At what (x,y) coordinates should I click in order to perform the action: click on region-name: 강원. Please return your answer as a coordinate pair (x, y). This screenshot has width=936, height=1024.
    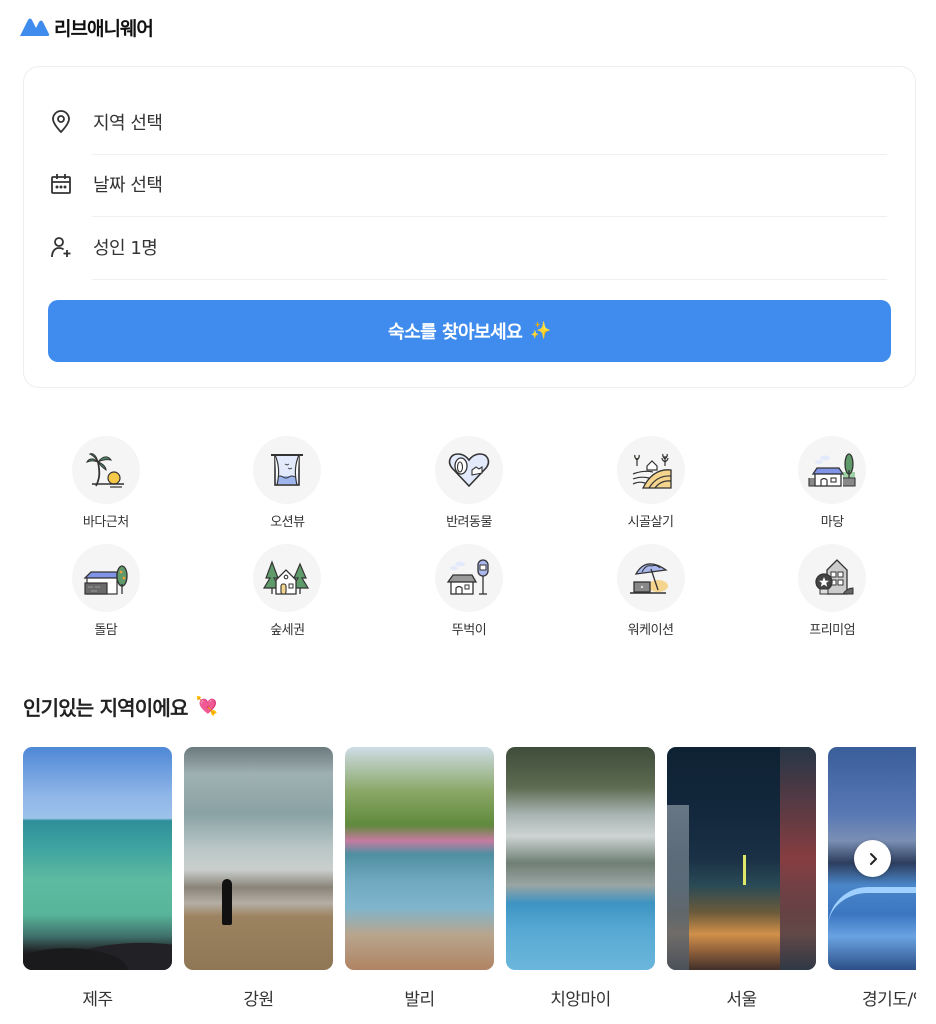
    Looking at the image, I should click on (258, 1000).